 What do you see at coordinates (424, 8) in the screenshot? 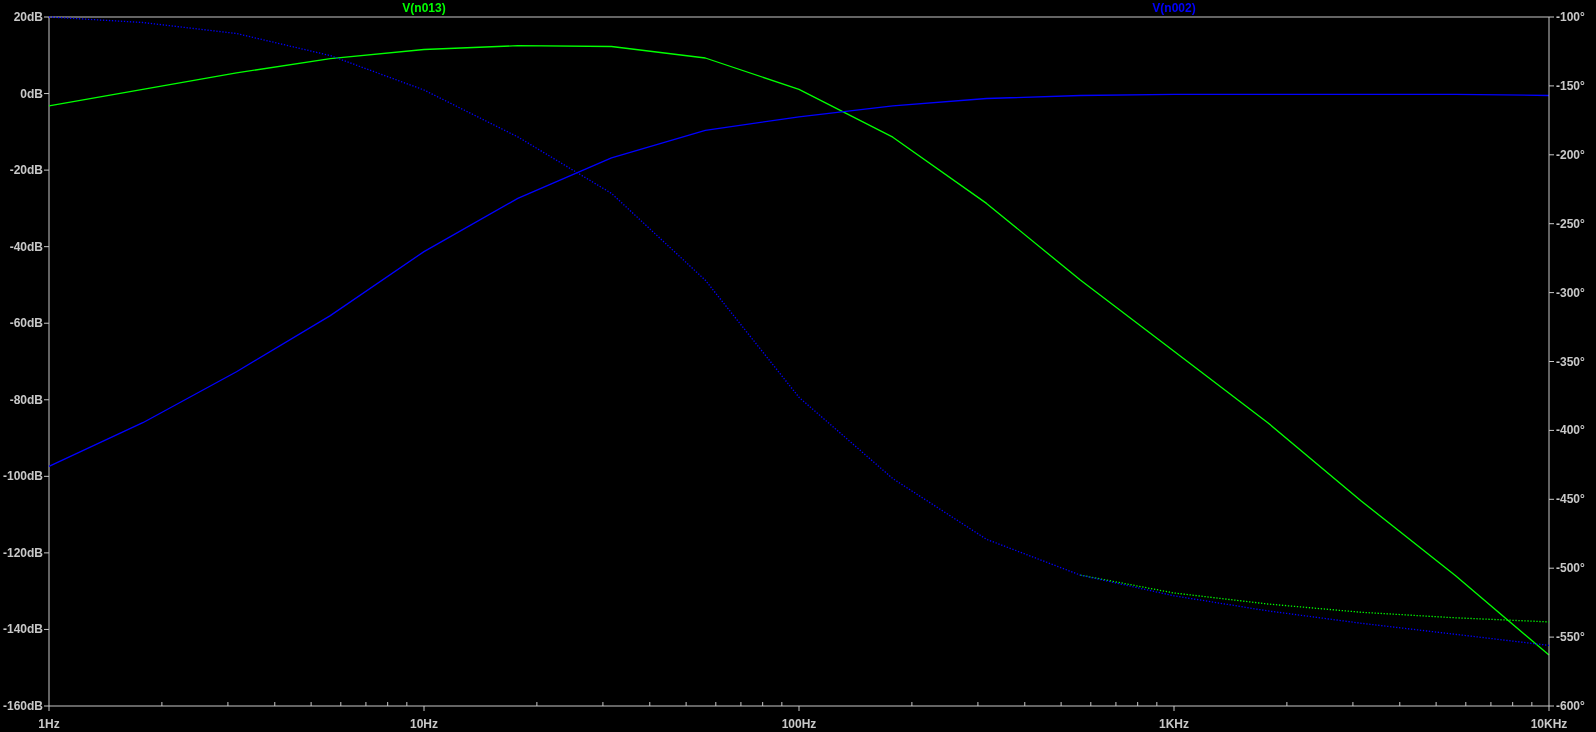
I see `trace-label: V(n013)` at bounding box center [424, 8].